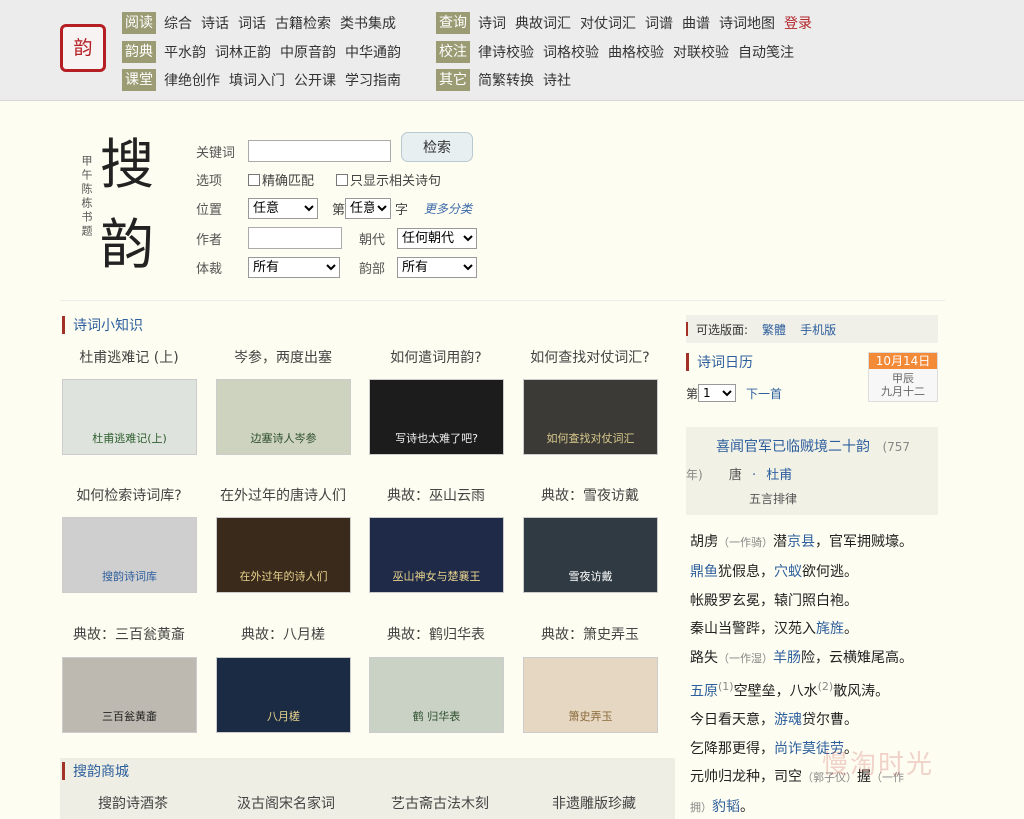 This screenshot has height=819, width=1024. I want to click on nav-link-shihua: 诗话, so click(215, 23).